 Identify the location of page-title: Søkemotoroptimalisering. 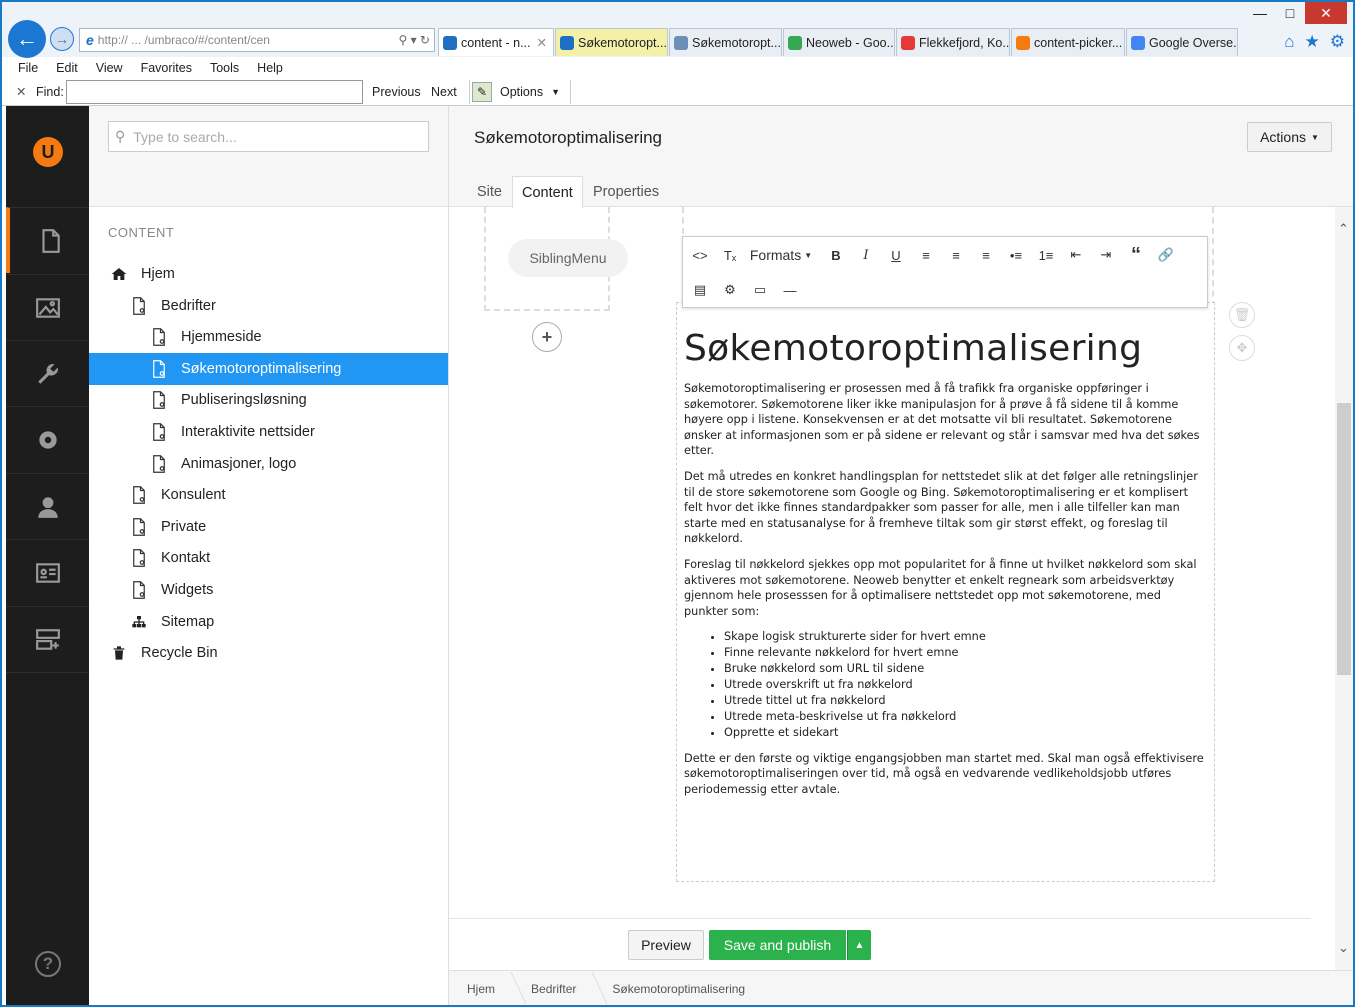
(568, 138).